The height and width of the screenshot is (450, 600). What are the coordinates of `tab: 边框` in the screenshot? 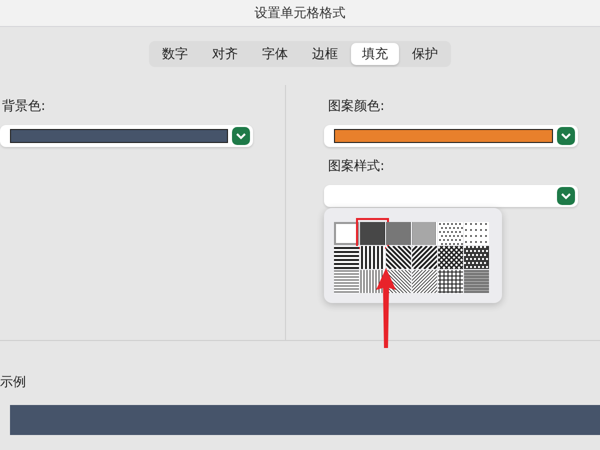 It's located at (325, 54).